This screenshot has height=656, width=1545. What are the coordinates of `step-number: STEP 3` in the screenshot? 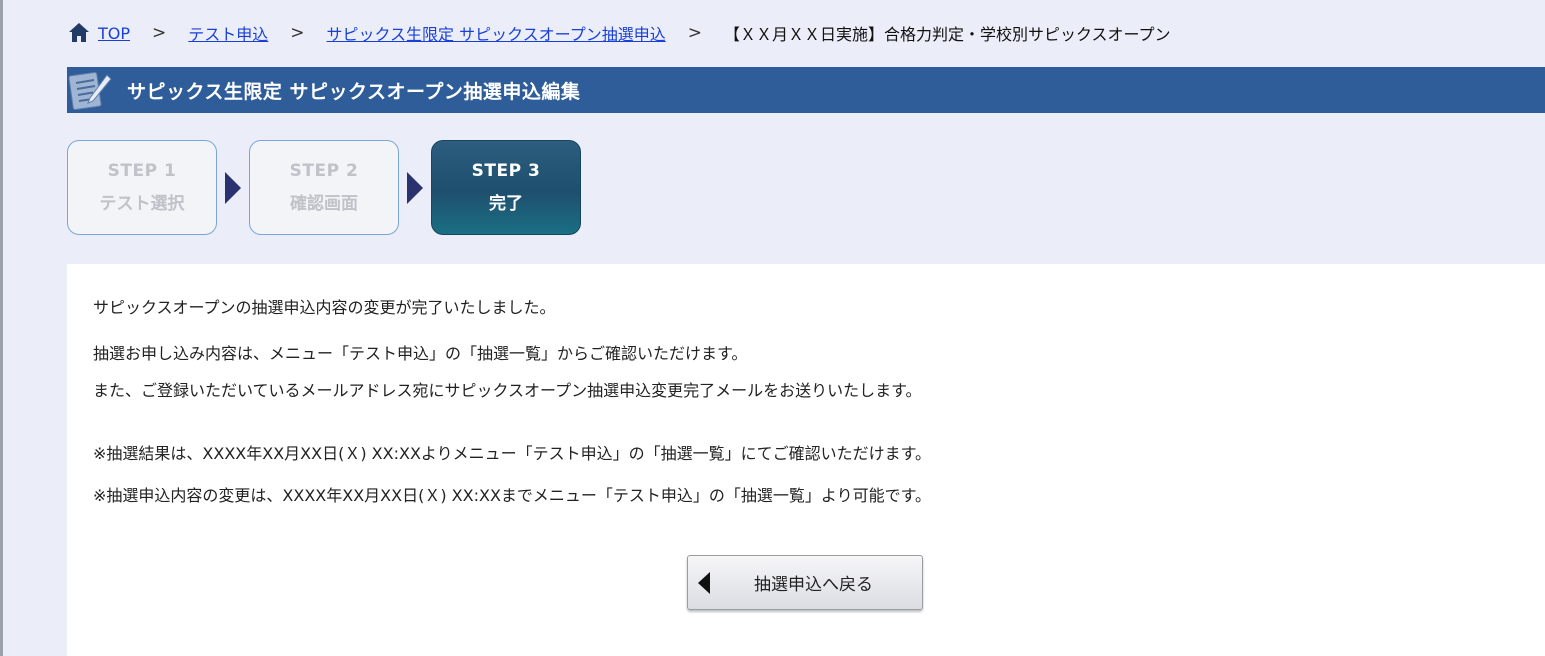 It's located at (506, 171).